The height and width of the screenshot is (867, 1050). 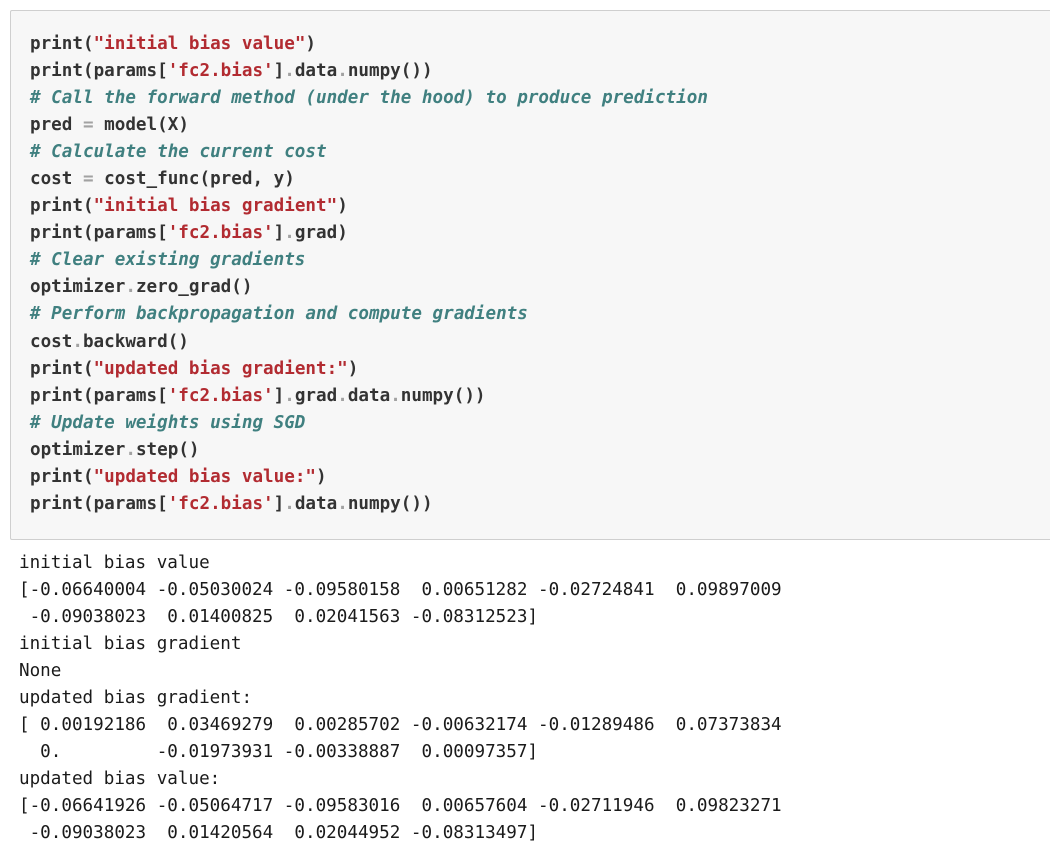 I want to click on code-token-identifier: cost, so click(x=56, y=179).